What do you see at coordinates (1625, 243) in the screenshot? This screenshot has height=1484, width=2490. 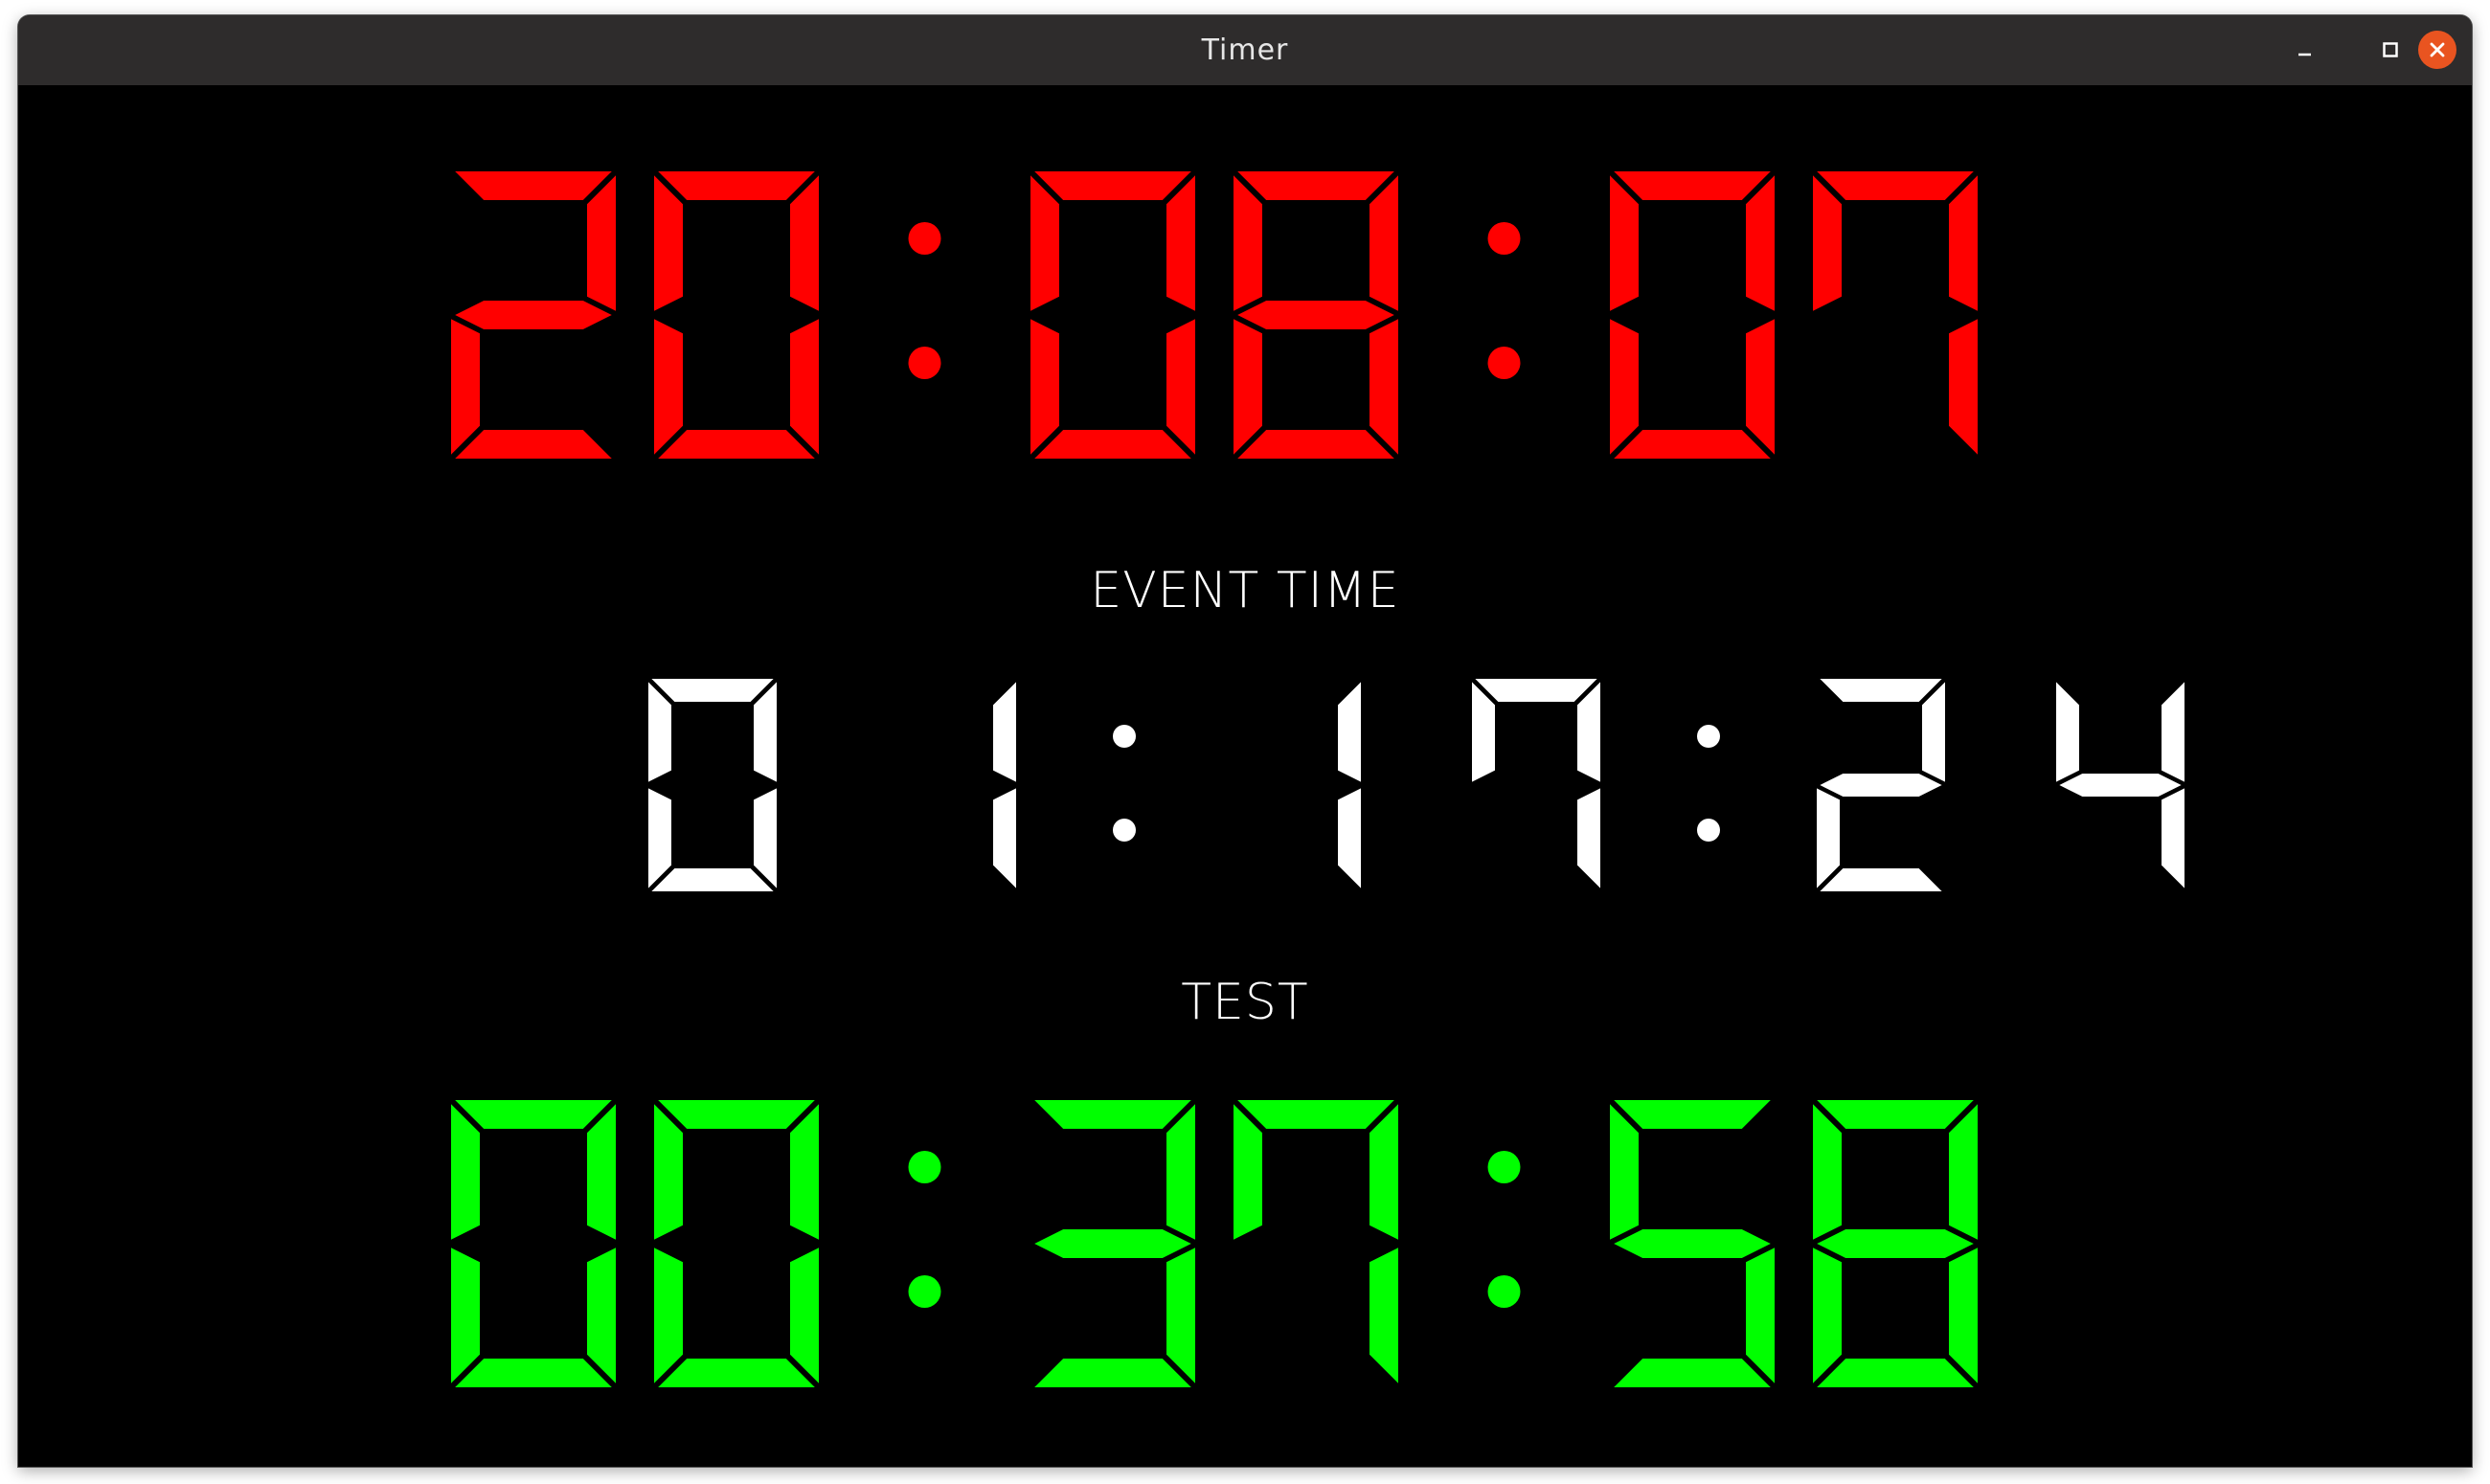 I see `current-digit-4-segment-f` at bounding box center [1625, 243].